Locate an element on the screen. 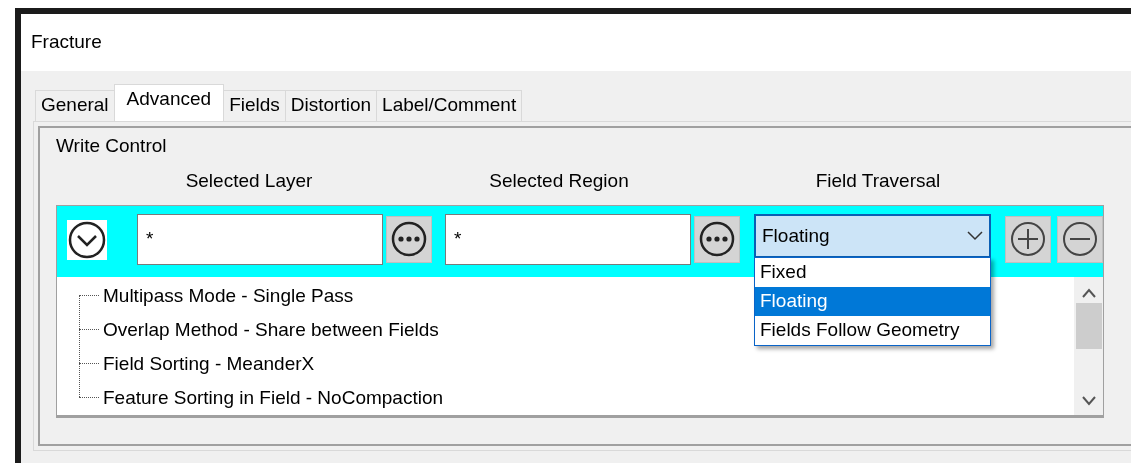 The image size is (1131, 469). tab: General is located at coordinates (75, 105).